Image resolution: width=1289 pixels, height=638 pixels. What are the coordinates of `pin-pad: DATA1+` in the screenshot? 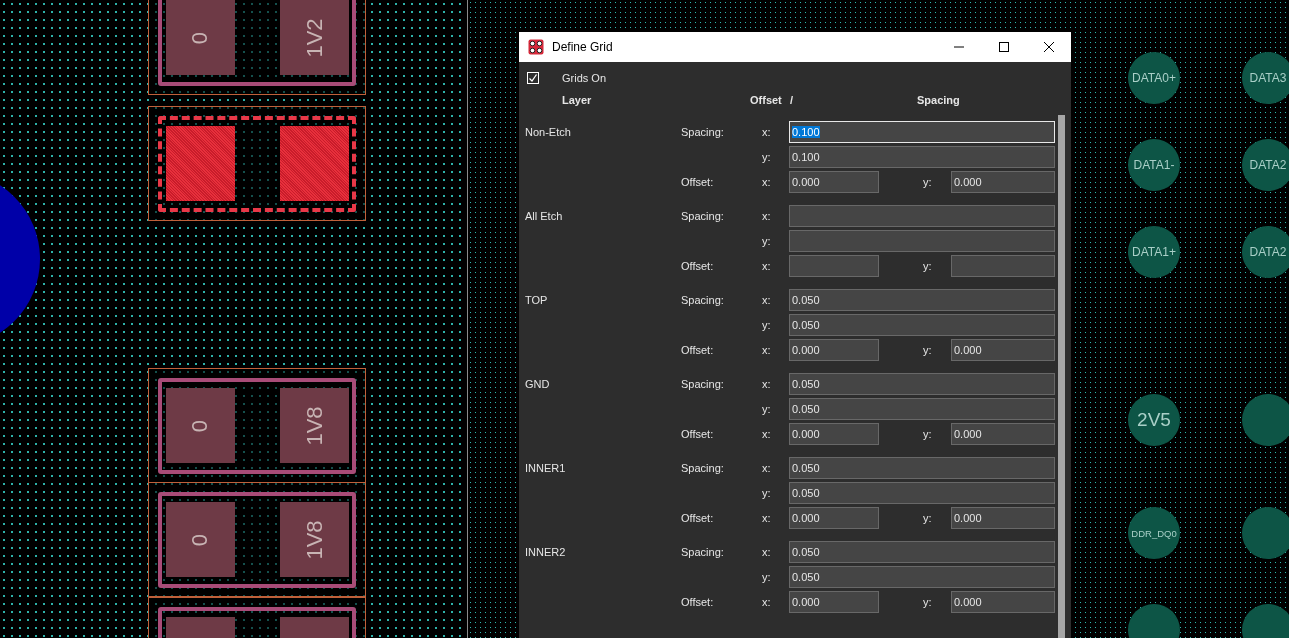 It's located at (1154, 252).